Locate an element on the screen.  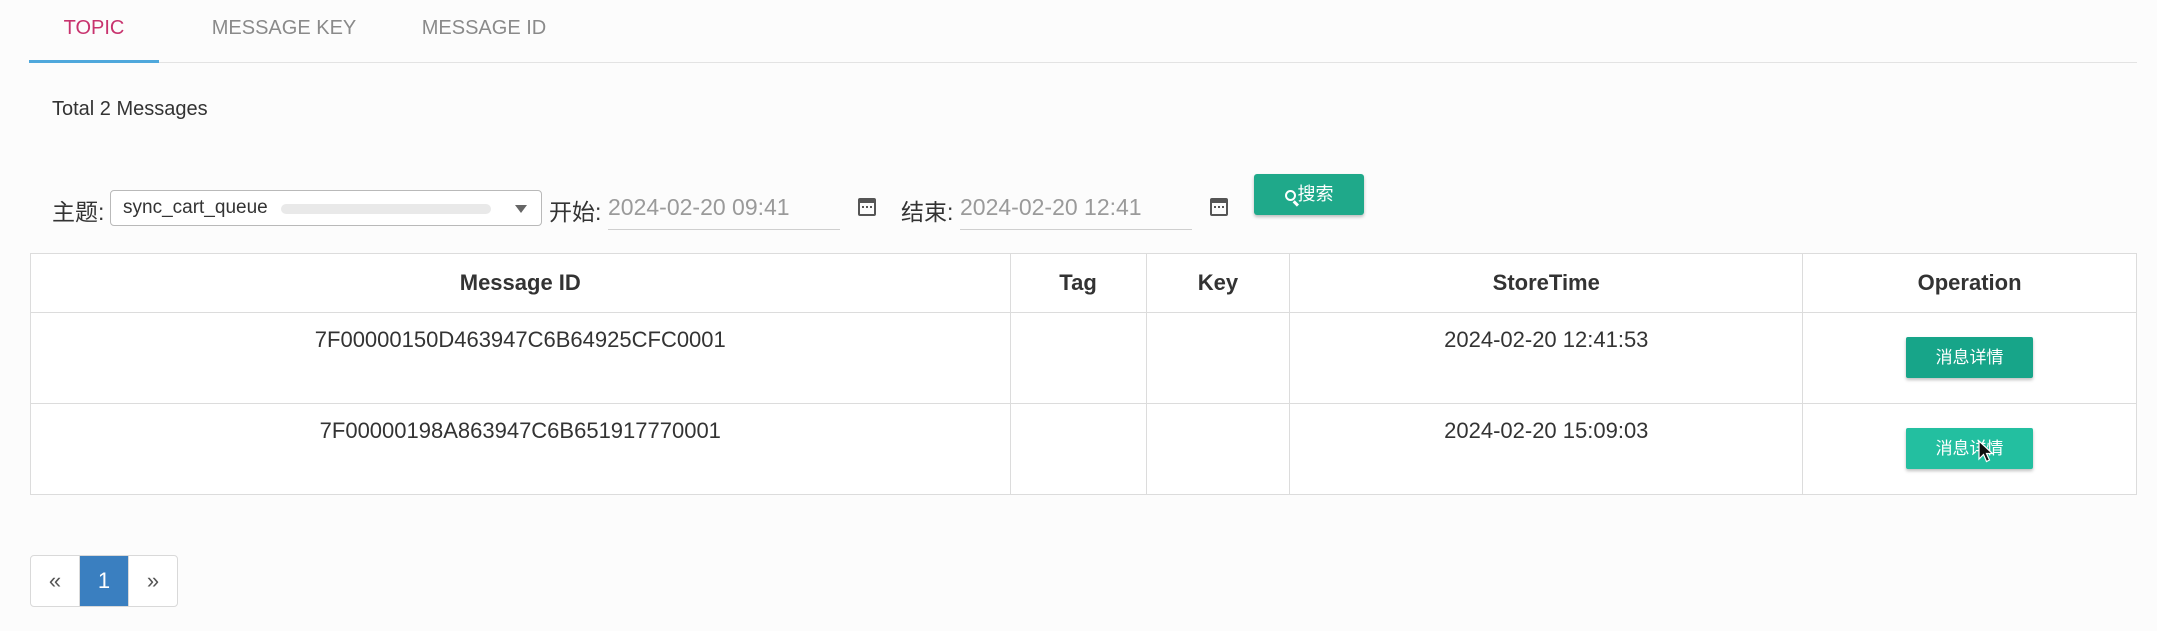
pagination: « 1 » is located at coordinates (104, 581).